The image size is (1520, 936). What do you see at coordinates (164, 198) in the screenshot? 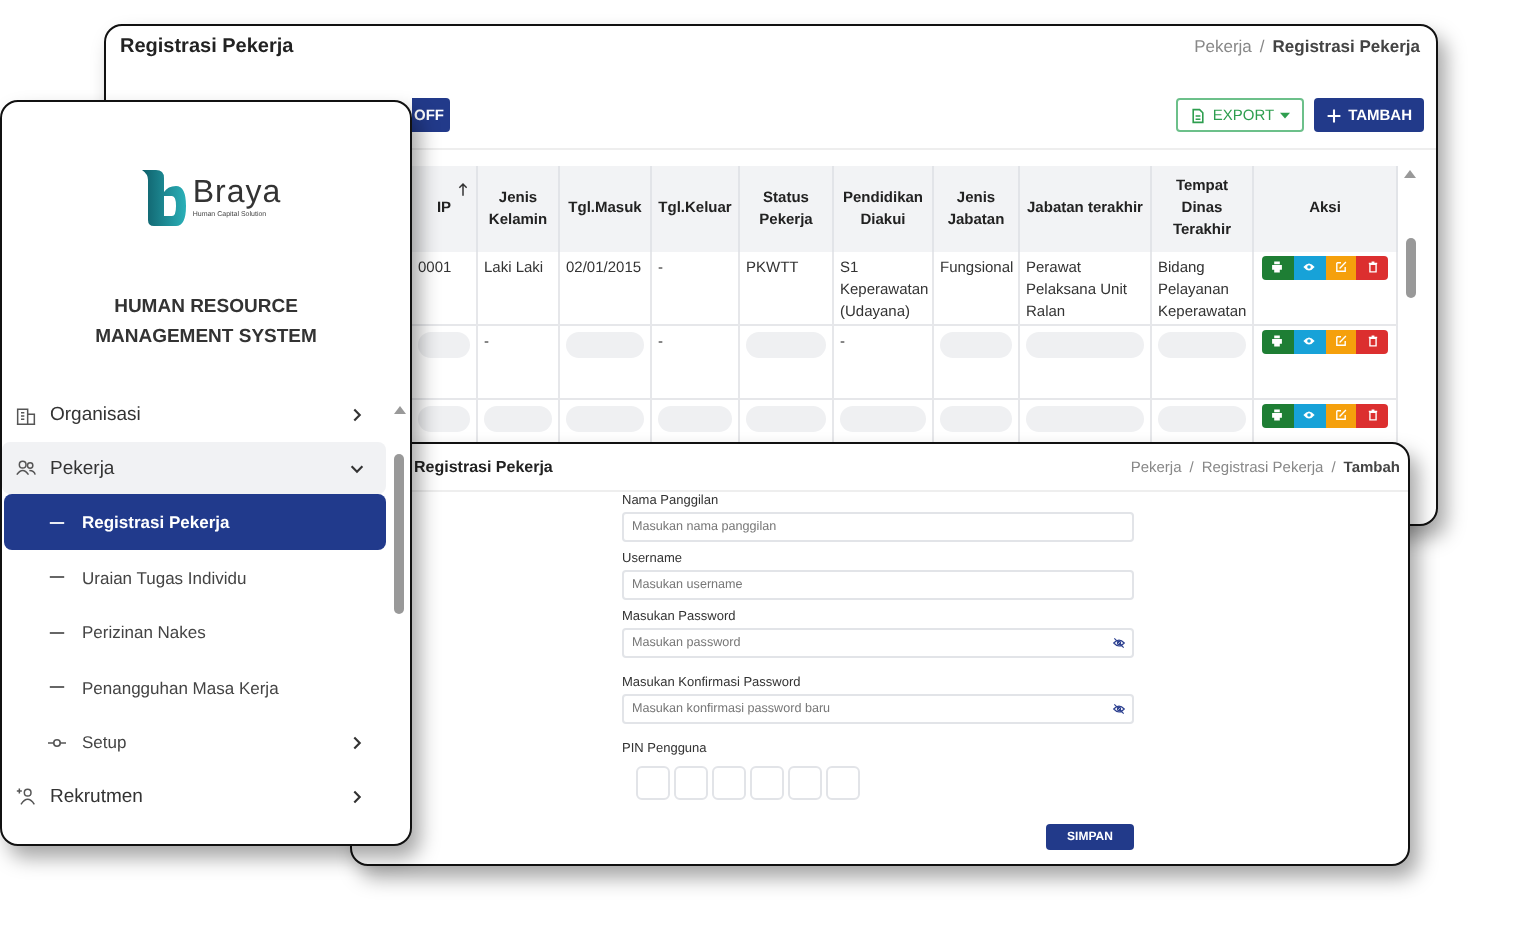
I see `logo-icon` at bounding box center [164, 198].